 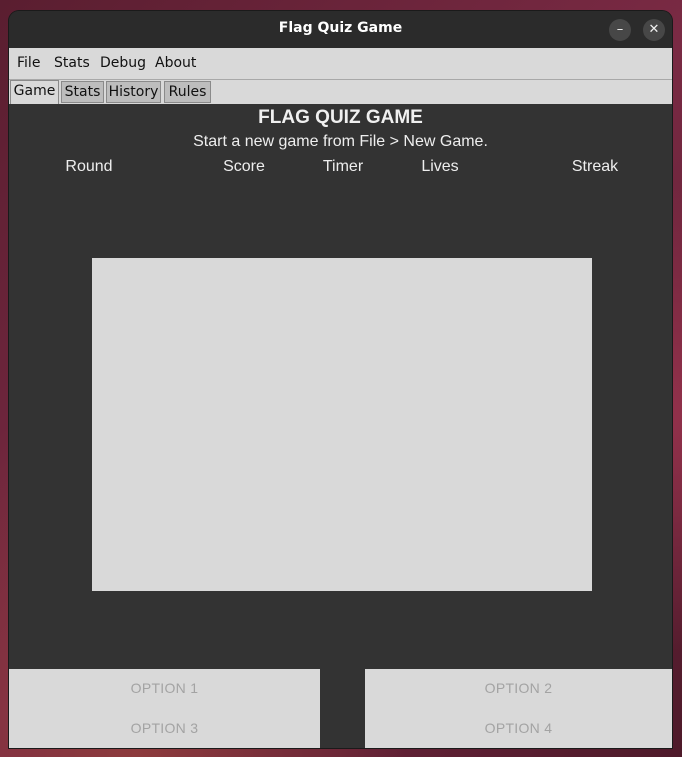 I want to click on option-1-button: OPTION 1, so click(x=164, y=688).